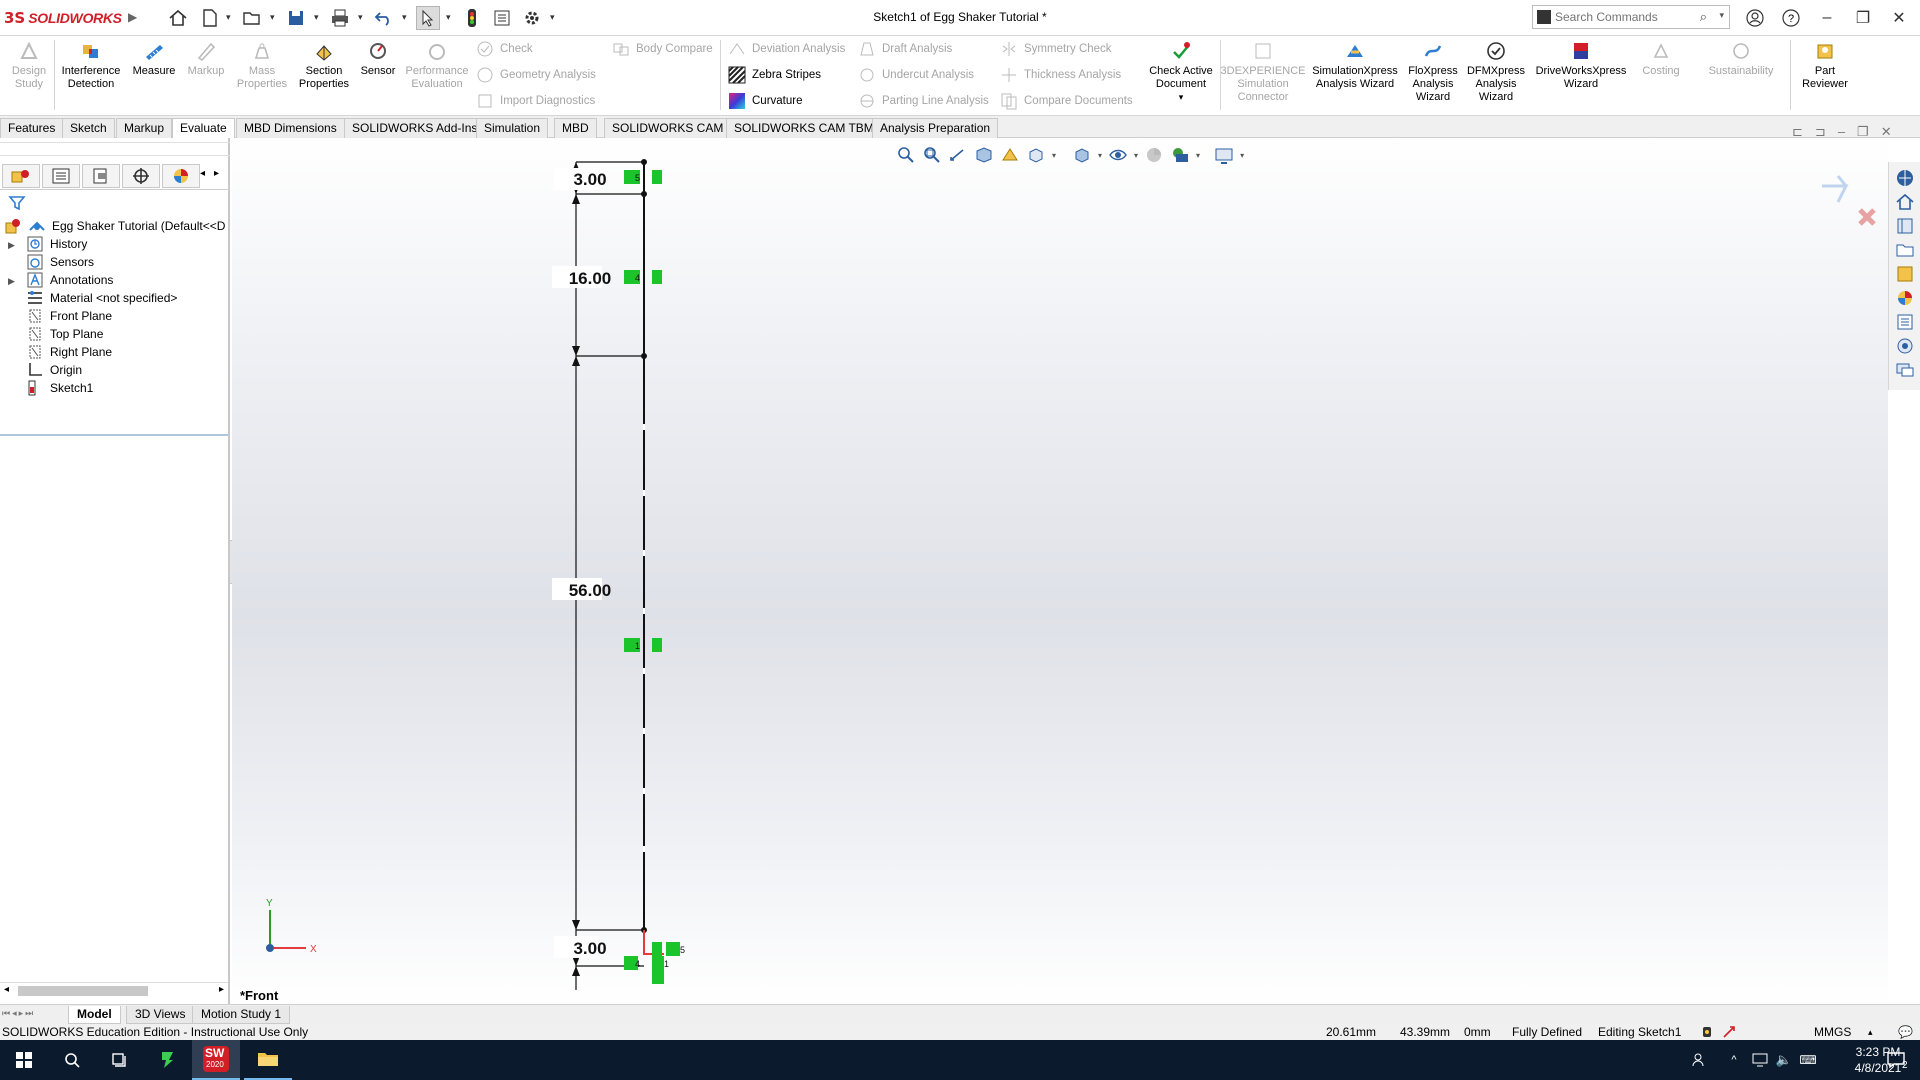  I want to click on custom-properties-icon, so click(1905, 322).